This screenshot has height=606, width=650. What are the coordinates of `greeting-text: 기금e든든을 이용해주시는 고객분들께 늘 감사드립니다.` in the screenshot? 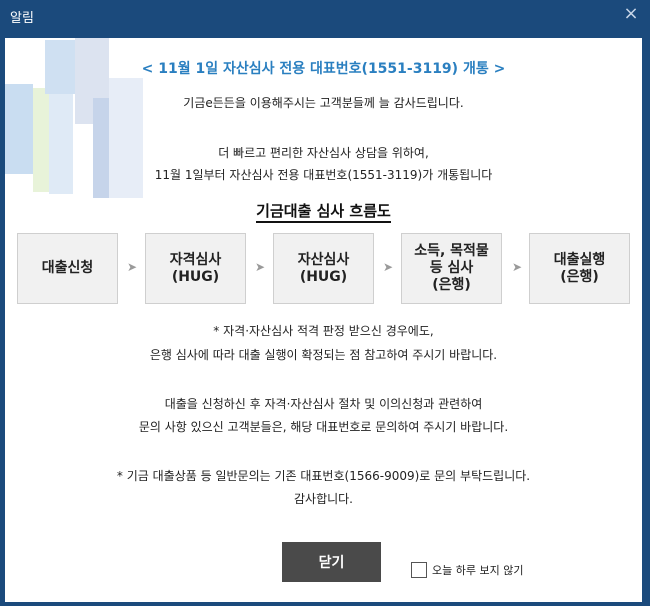 It's located at (323, 103).